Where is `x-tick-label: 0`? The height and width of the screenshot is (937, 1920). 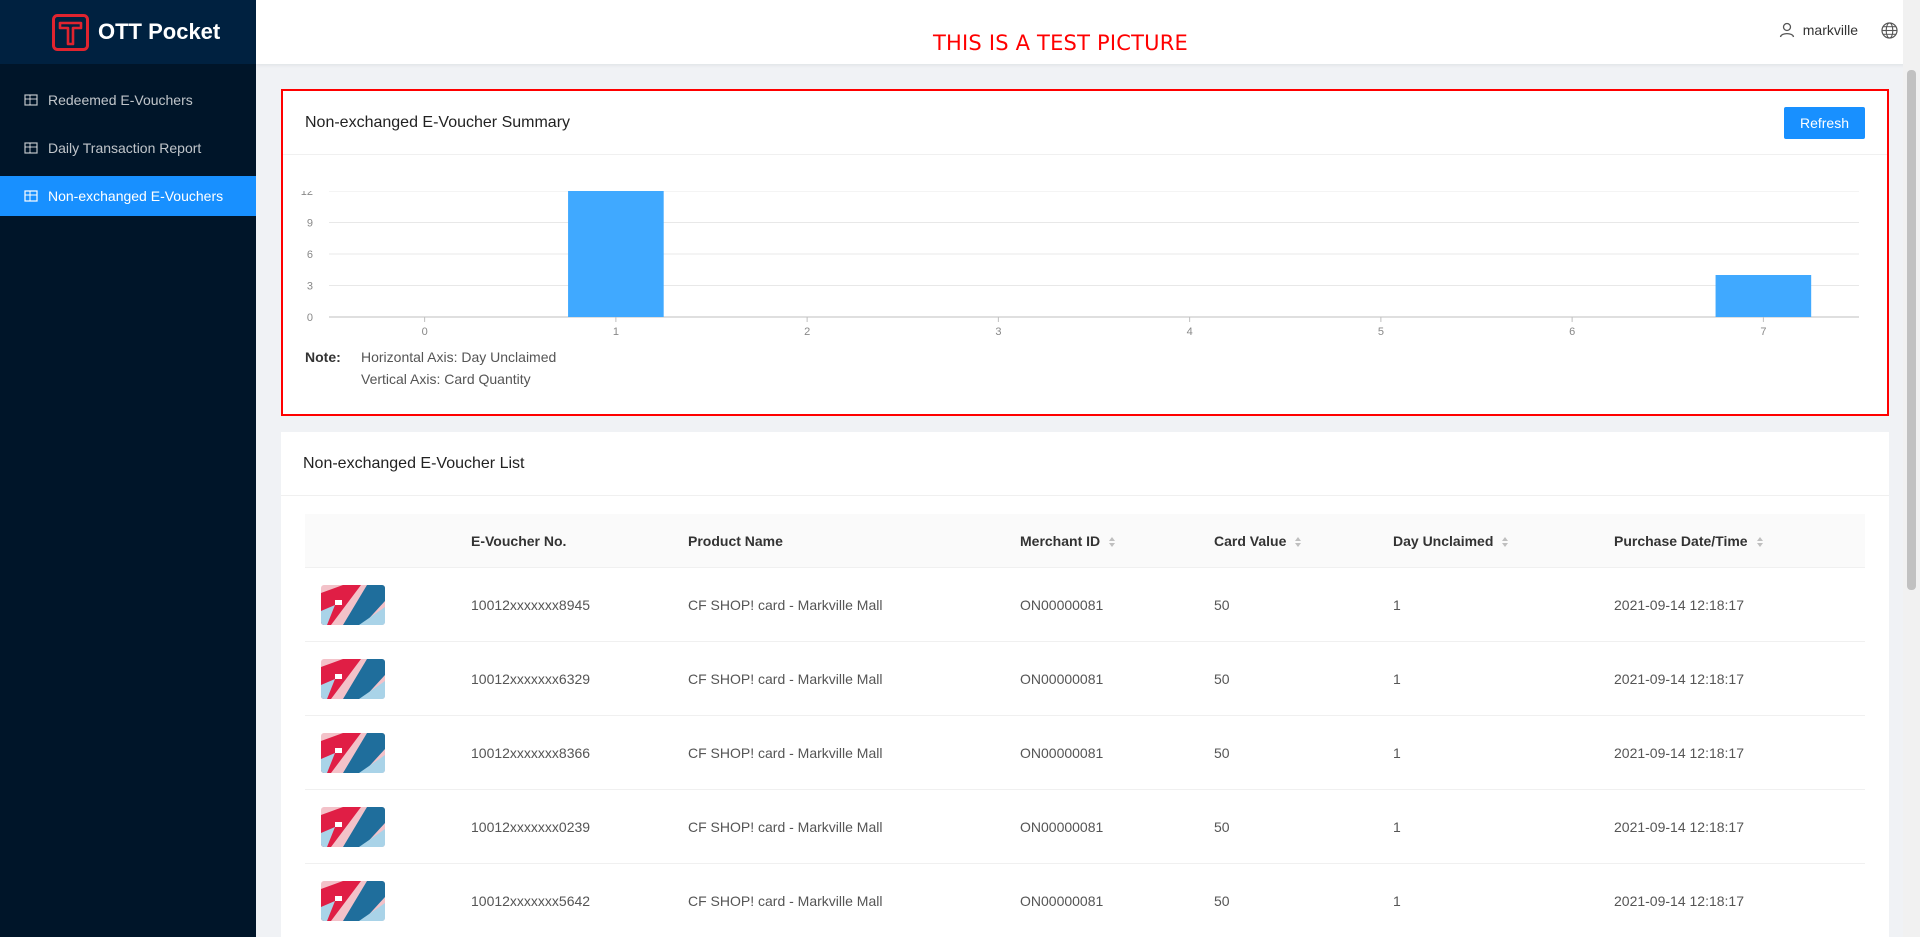
x-tick-label: 0 is located at coordinates (425, 332).